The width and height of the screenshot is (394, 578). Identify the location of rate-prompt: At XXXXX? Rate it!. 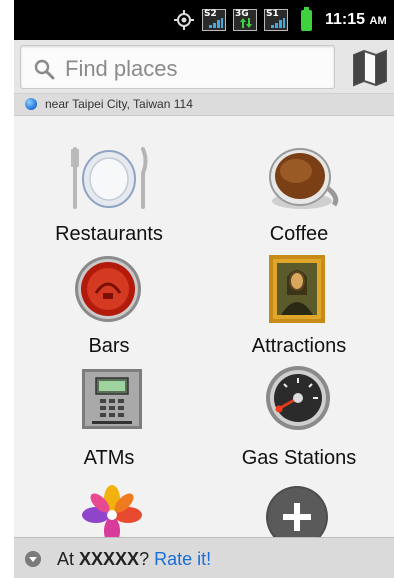
(134, 559).